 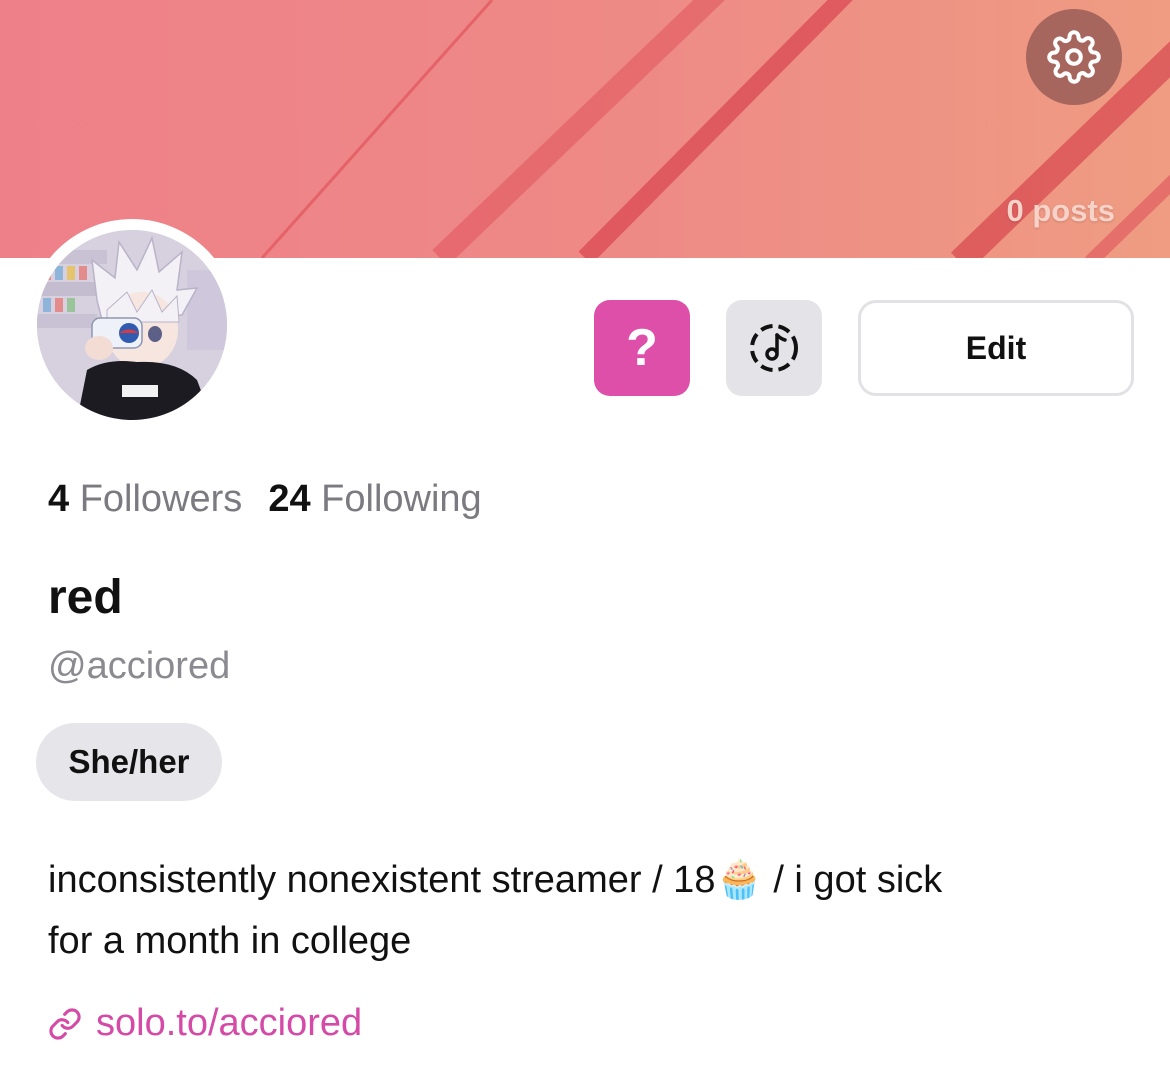 What do you see at coordinates (85, 597) in the screenshot?
I see `display-name: red` at bounding box center [85, 597].